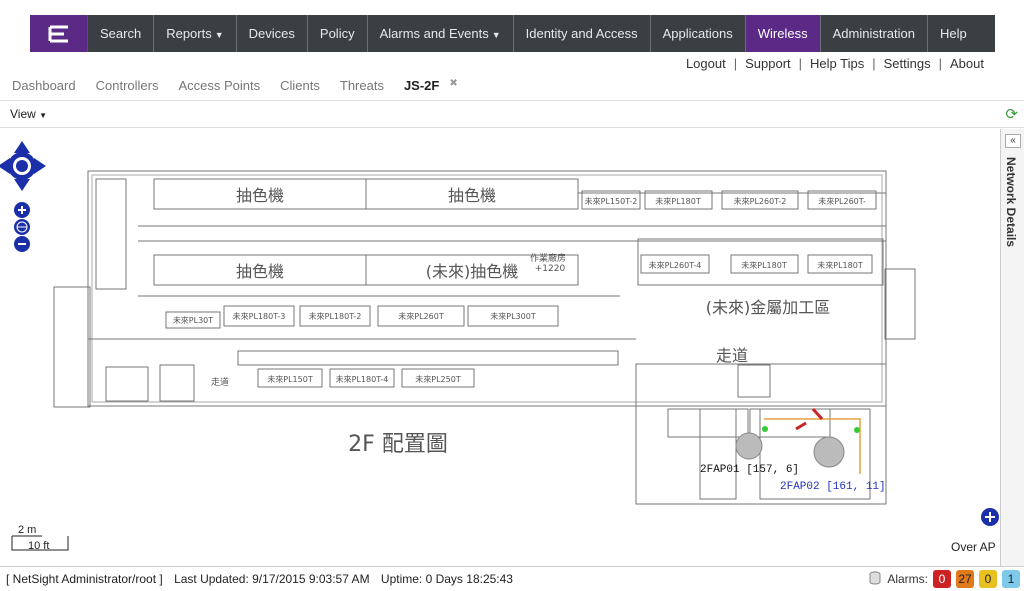 The width and height of the screenshot is (1024, 591). Describe the element at coordinates (453, 85) in the screenshot. I see `close-tab-icon: ✖` at that location.